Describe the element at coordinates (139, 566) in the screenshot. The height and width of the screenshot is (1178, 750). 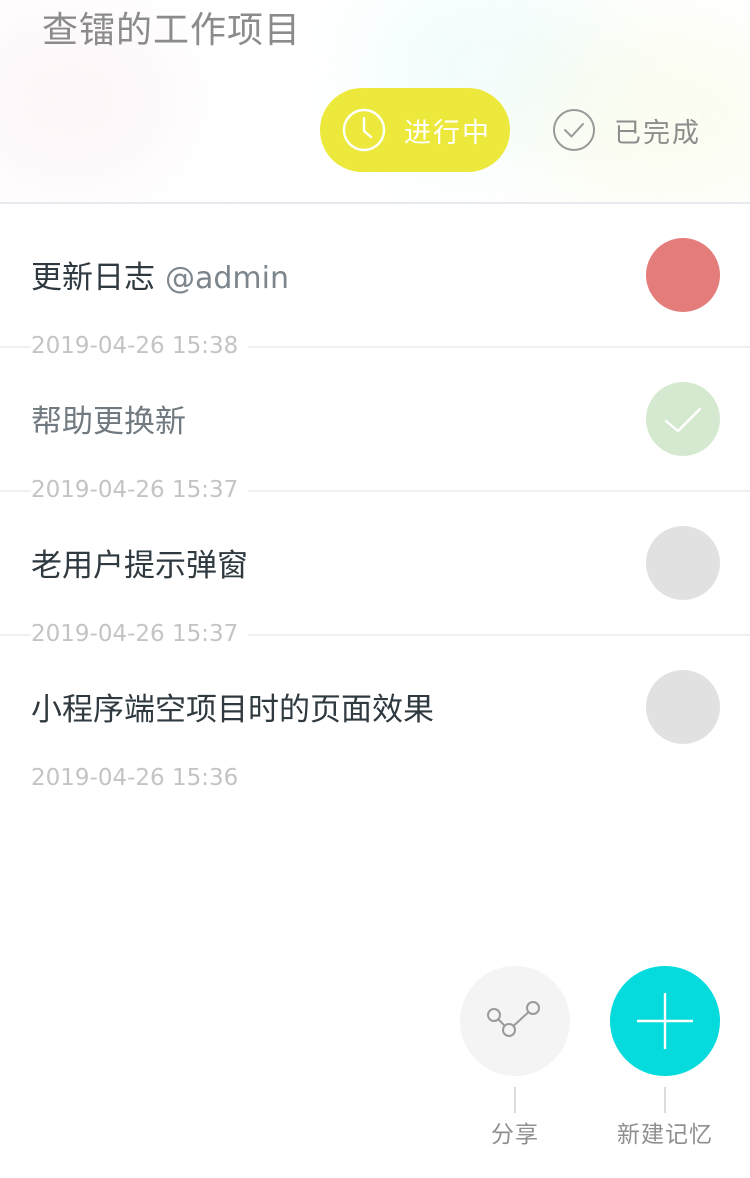
I see `task-title: 老用户提示弹窗` at that location.